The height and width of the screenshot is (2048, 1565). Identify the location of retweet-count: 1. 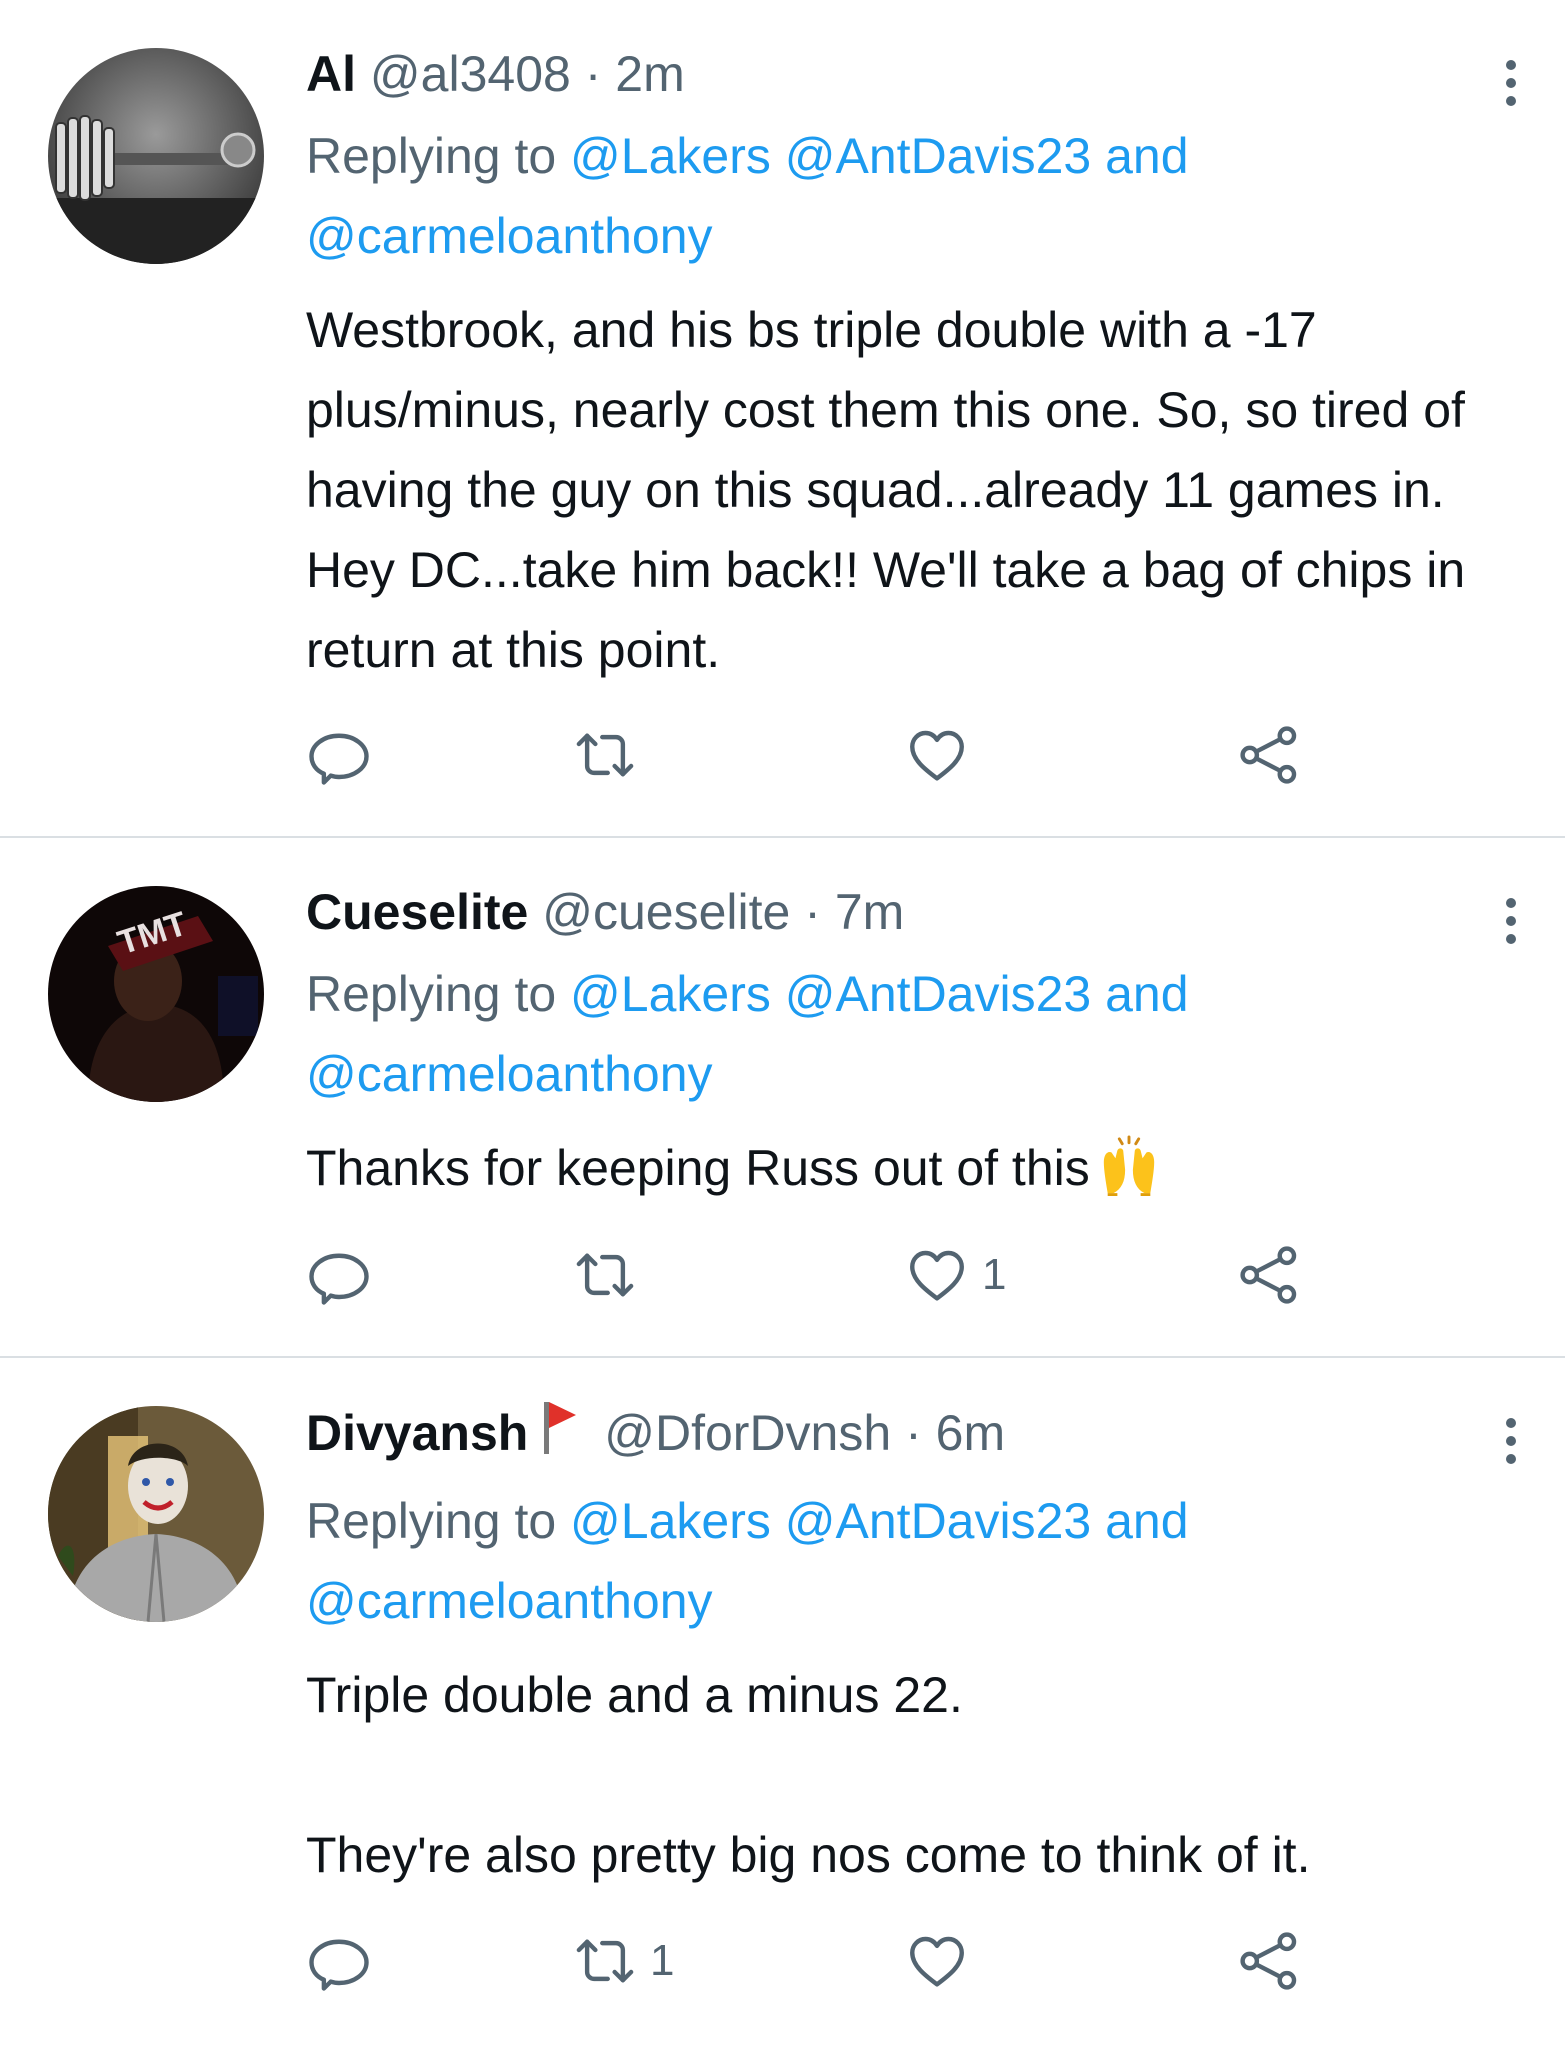
(662, 1960).